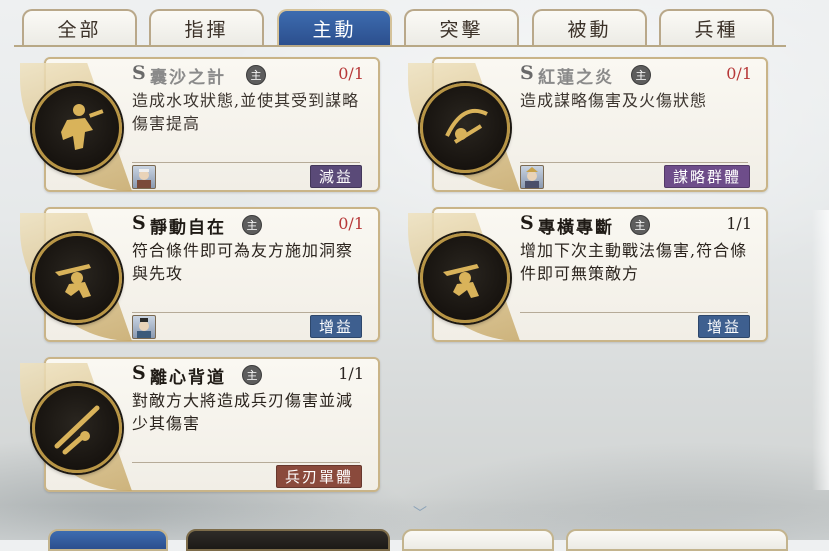 Image resolution: width=829 pixels, height=551 pixels. What do you see at coordinates (188, 78) in the screenshot?
I see `skill-name: 囊沙之計` at bounding box center [188, 78].